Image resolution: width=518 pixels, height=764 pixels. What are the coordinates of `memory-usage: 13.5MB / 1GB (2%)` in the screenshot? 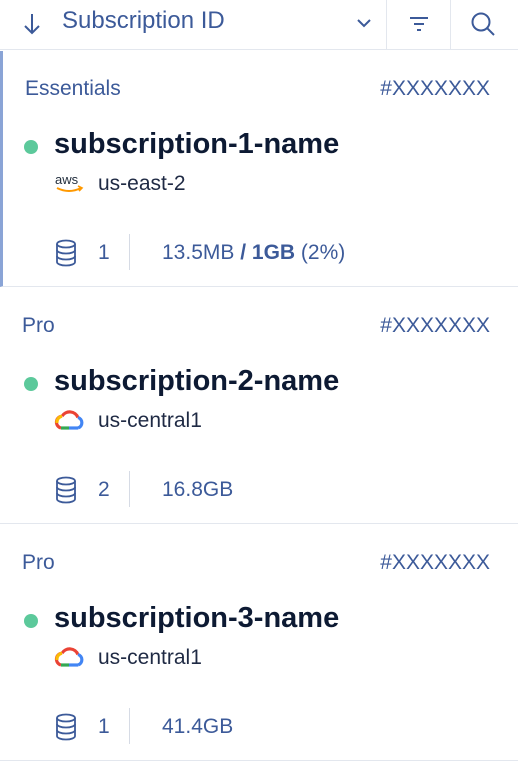 It's located at (253, 253).